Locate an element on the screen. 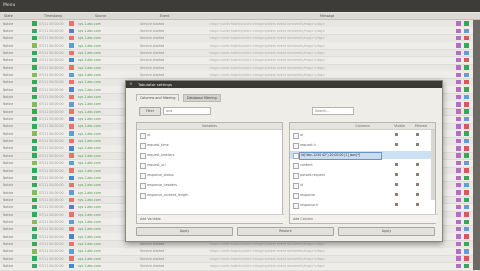  variable-item: request_time is located at coordinates (209, 145).